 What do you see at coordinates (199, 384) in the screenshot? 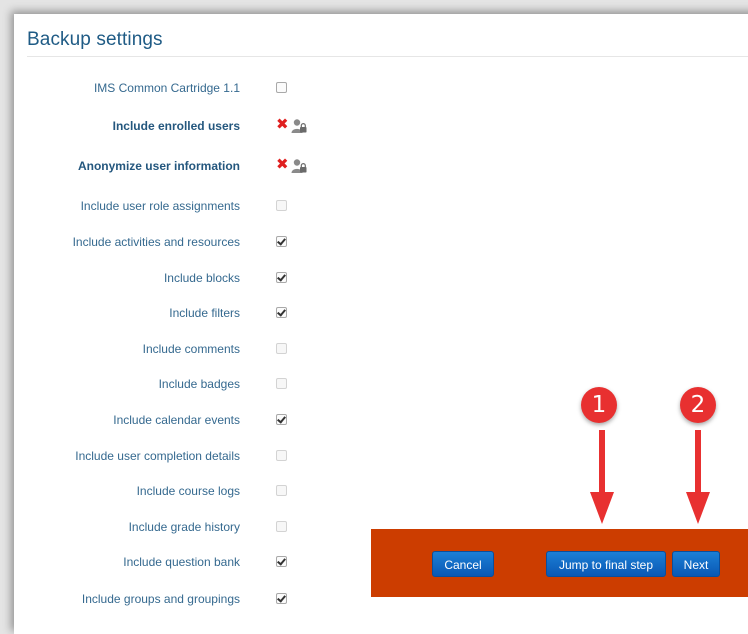
I see `setting-label: Include badges` at bounding box center [199, 384].